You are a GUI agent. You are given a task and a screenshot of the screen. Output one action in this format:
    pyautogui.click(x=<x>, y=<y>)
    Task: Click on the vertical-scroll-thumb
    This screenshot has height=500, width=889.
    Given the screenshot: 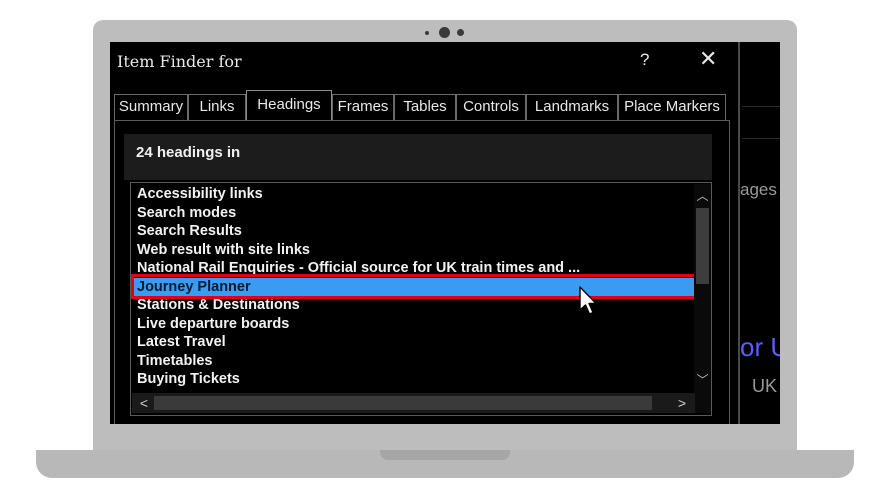 What is the action you would take?
    pyautogui.click(x=702, y=246)
    